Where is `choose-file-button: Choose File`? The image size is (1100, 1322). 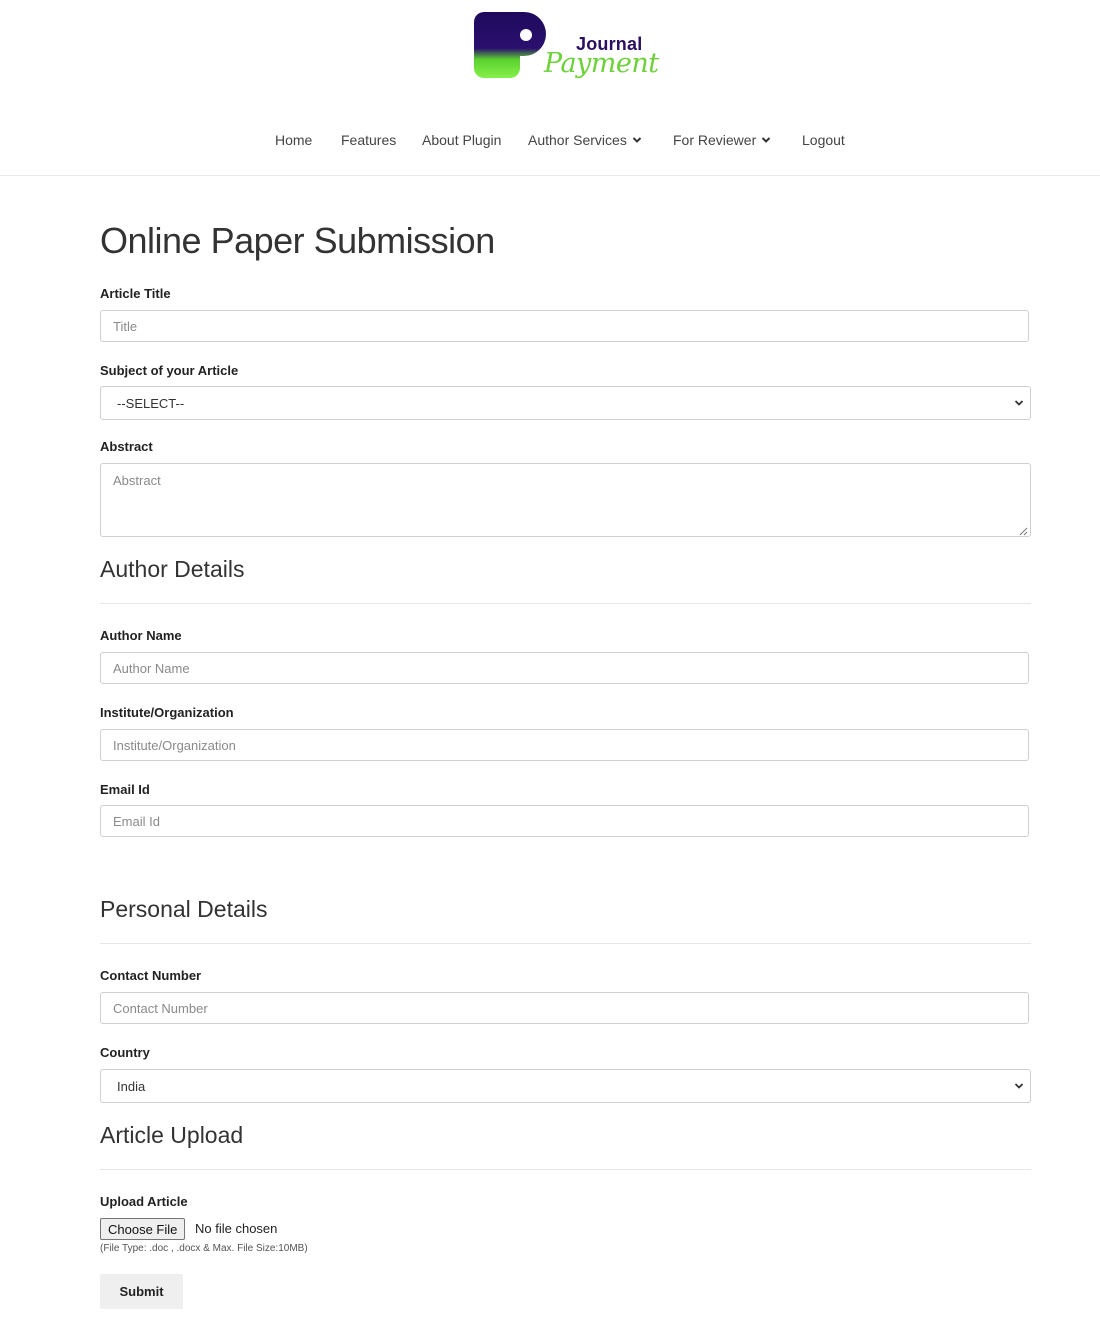 choose-file-button: Choose File is located at coordinates (143, 1229).